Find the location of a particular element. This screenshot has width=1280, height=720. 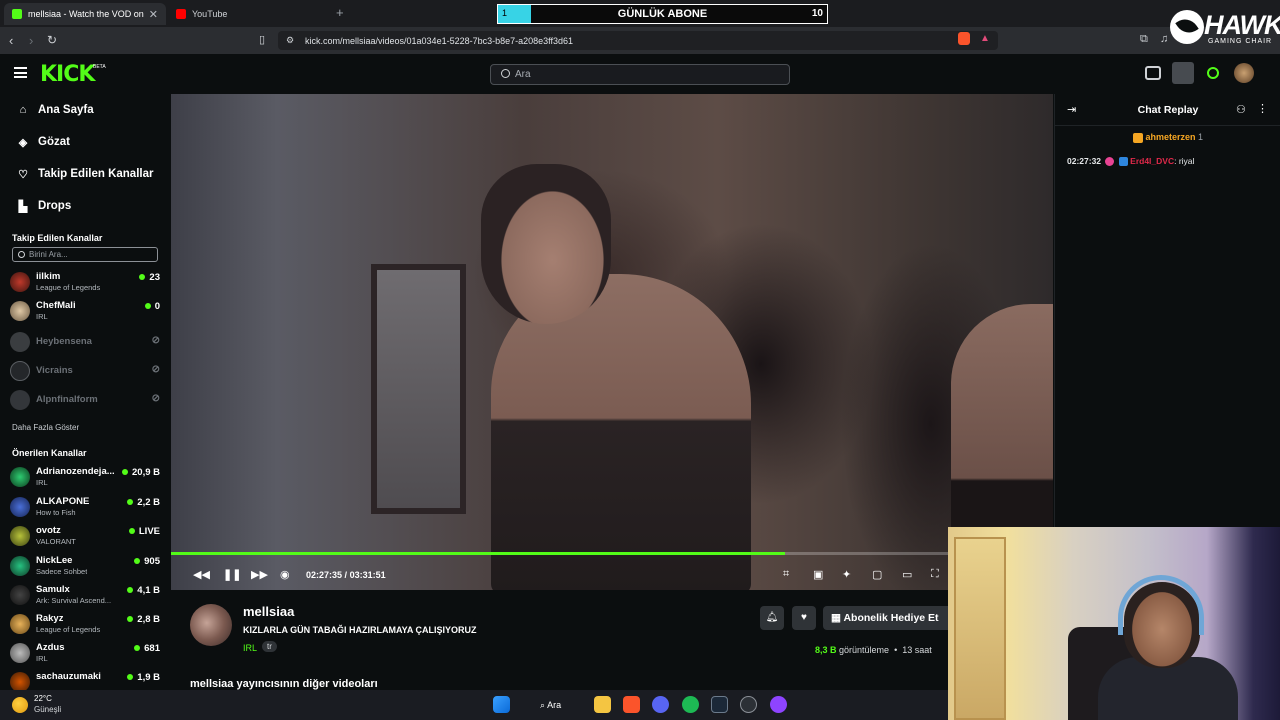

back-icon: ‹ is located at coordinates (11, 40).